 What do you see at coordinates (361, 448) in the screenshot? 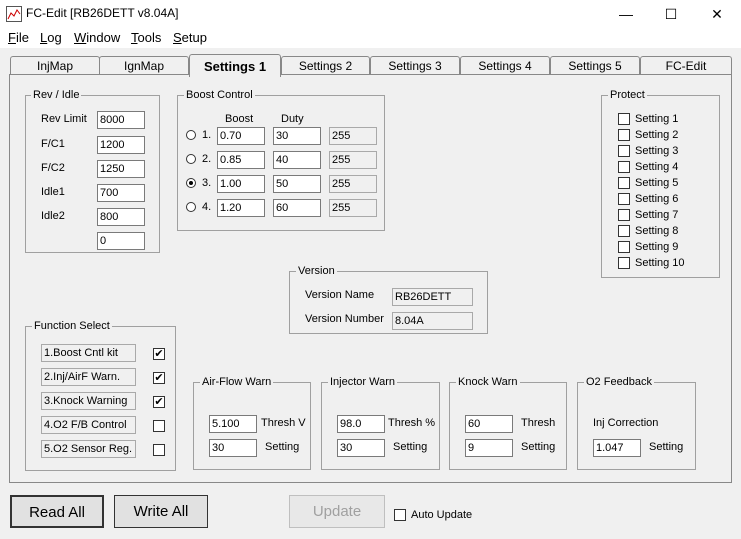
I see `injector-setting-input: 30` at bounding box center [361, 448].